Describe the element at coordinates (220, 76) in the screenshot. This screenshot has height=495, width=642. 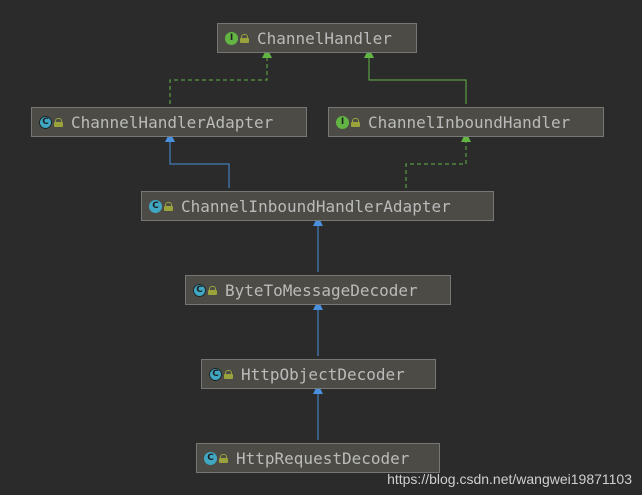
I see `edge-adapter-implements-handler` at that location.